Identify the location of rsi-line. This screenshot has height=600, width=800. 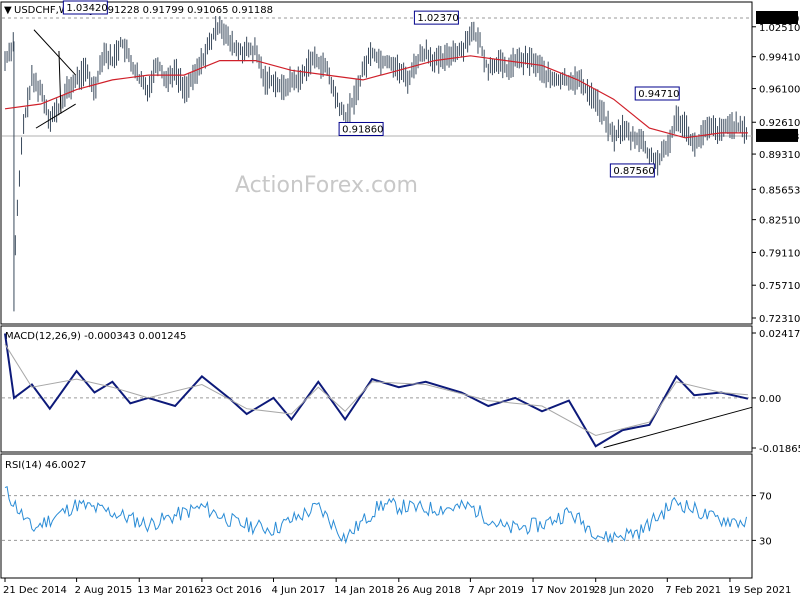
(375, 515).